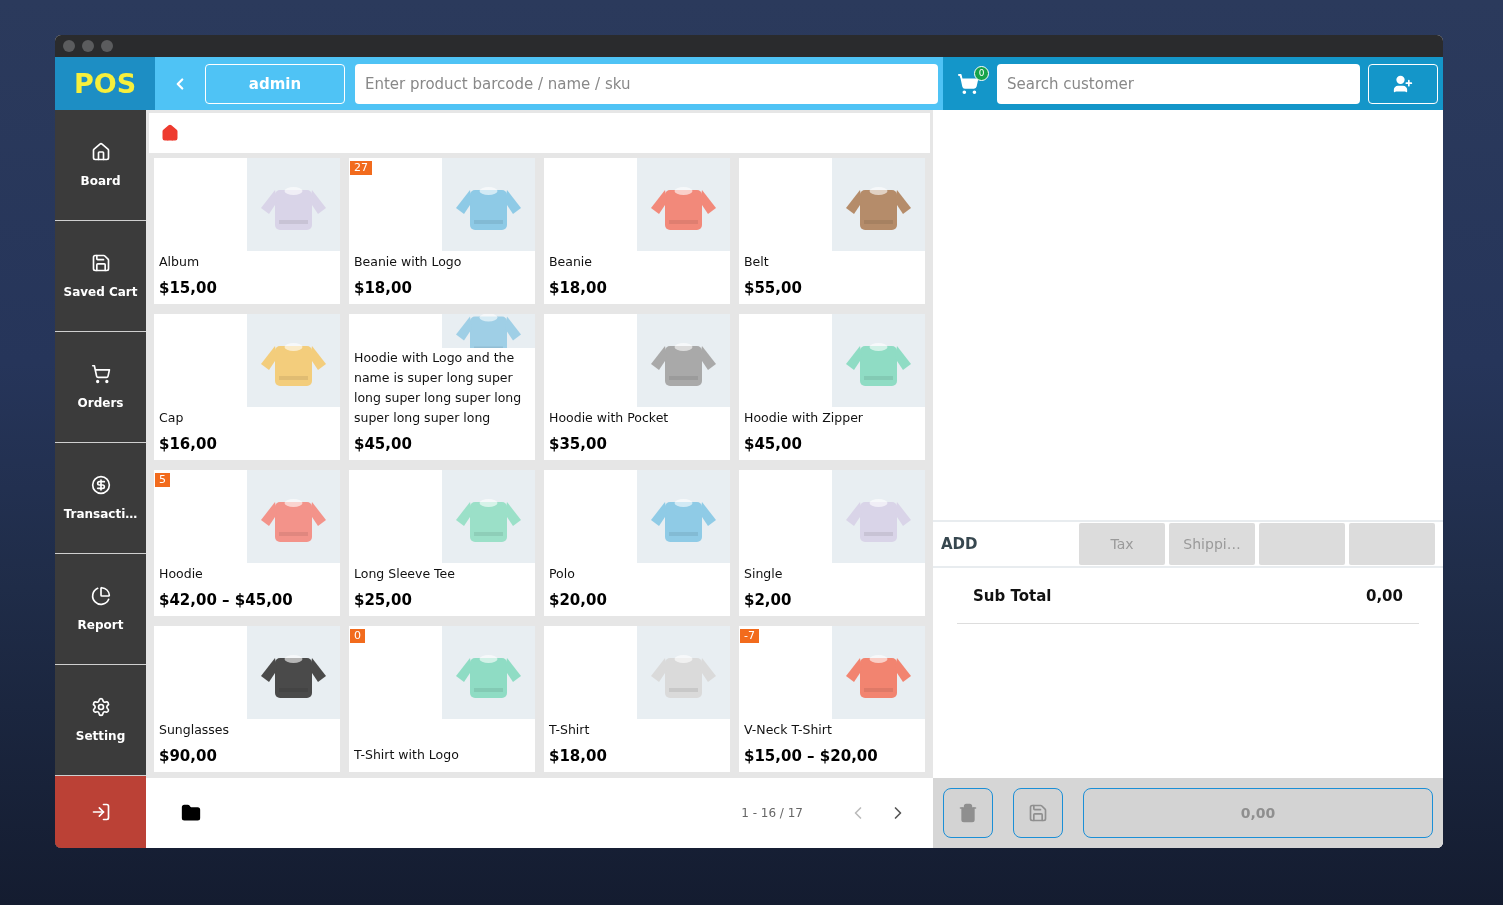  I want to click on stock-badge: 0, so click(357, 636).